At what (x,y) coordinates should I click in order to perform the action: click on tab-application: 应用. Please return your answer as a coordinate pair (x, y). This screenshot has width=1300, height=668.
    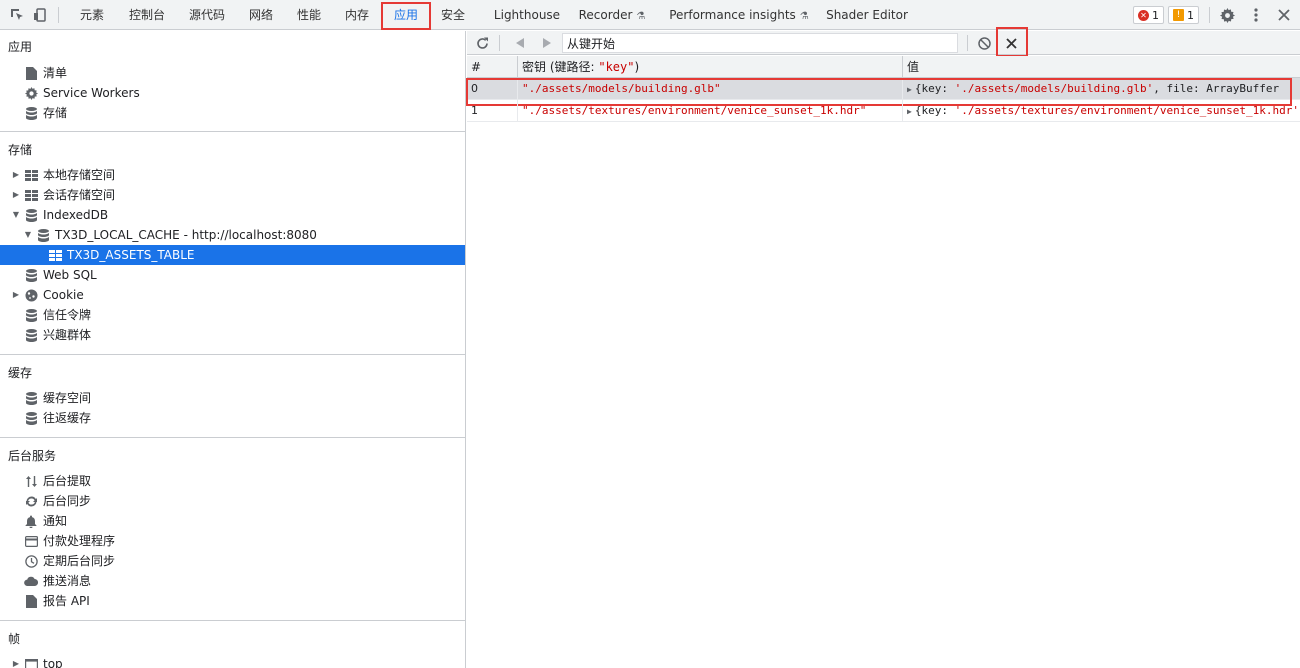
    Looking at the image, I should click on (406, 15).